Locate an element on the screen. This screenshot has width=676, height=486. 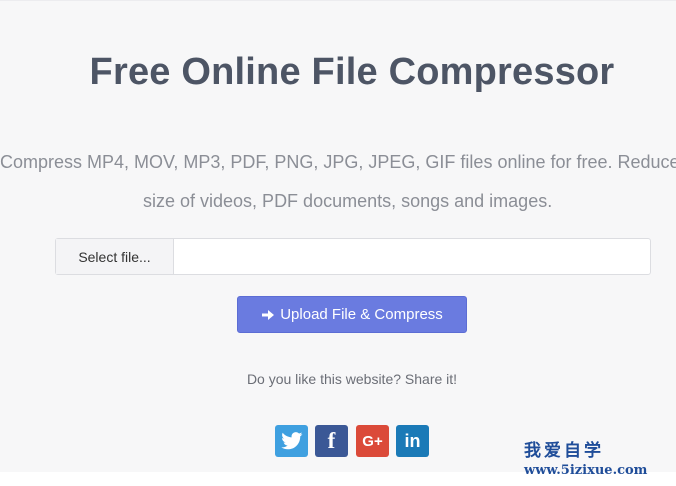
google-plus-icon: G+ is located at coordinates (372, 441).